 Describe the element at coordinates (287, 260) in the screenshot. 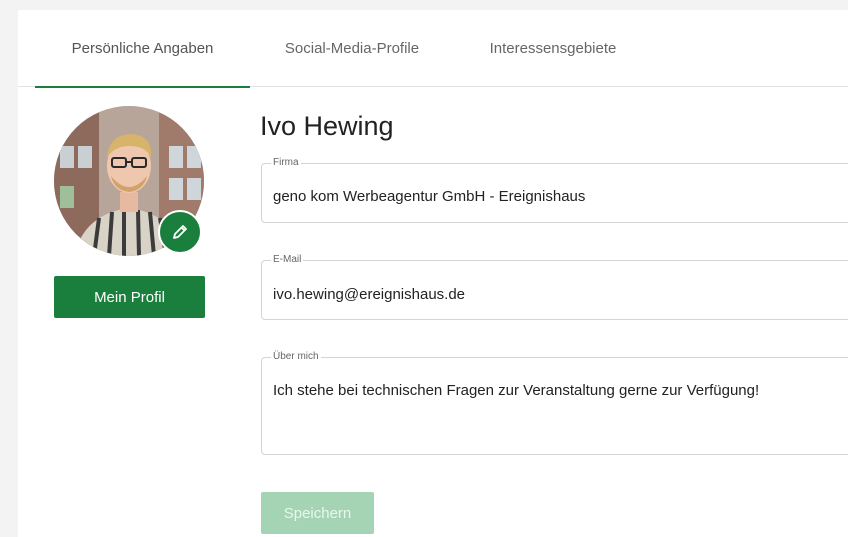

I see `email-field-label: E-Mail` at that location.